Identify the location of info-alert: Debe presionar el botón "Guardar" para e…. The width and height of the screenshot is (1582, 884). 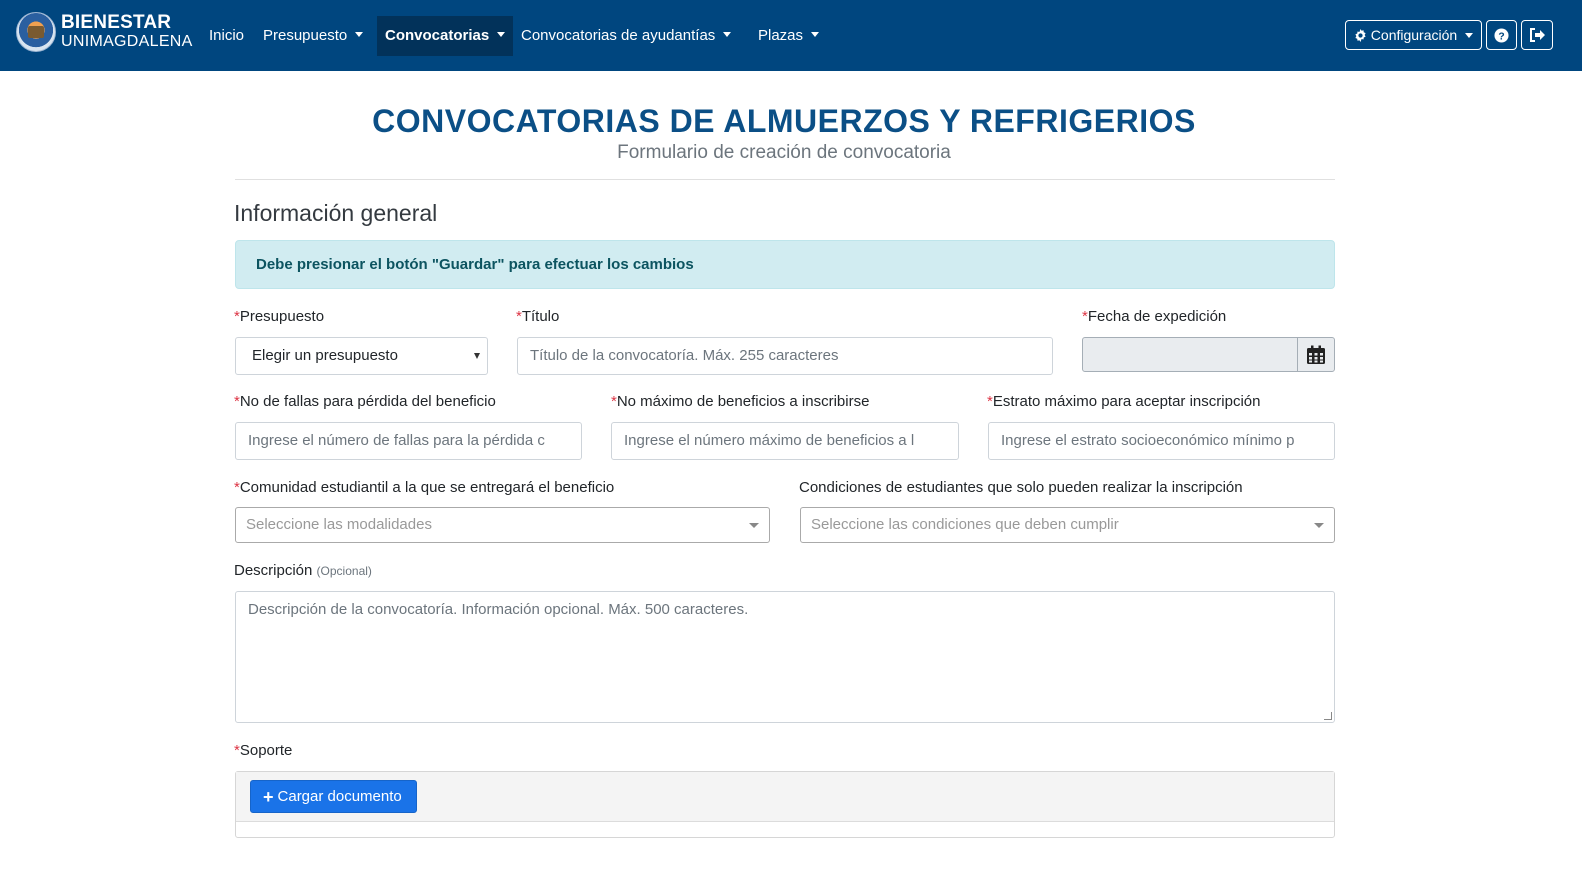
(785, 264).